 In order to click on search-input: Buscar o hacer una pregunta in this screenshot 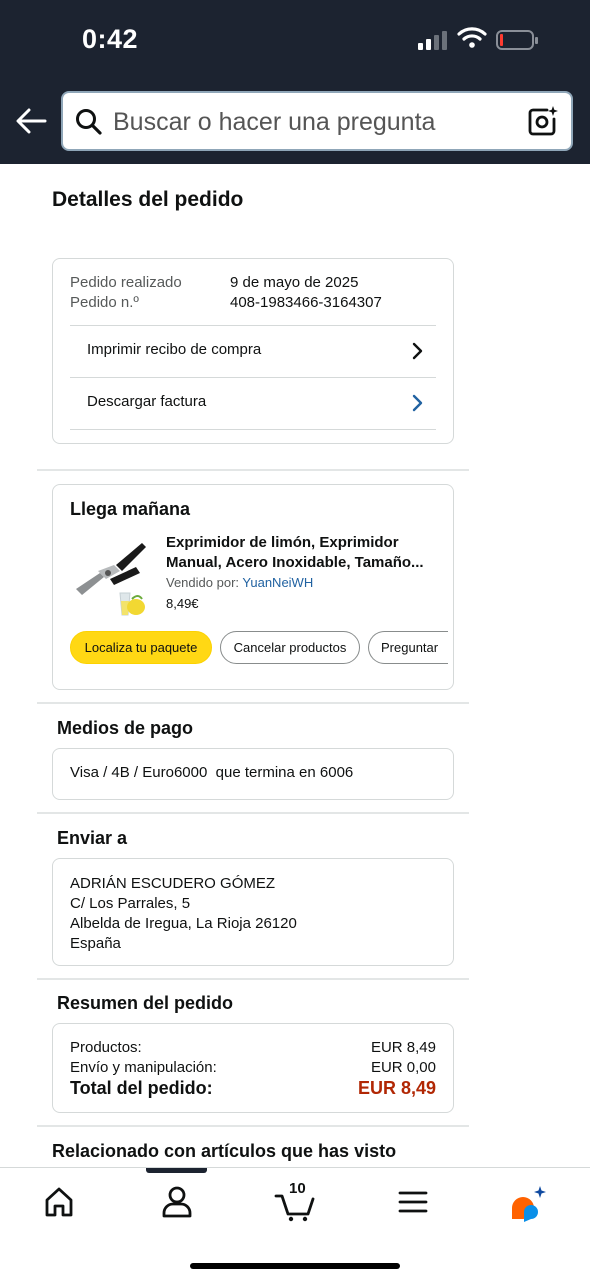, I will do `click(317, 121)`.